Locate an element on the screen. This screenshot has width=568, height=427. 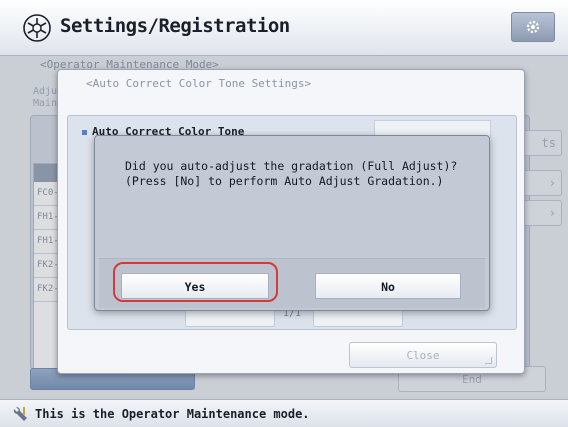
gear-icon is located at coordinates (533, 27).